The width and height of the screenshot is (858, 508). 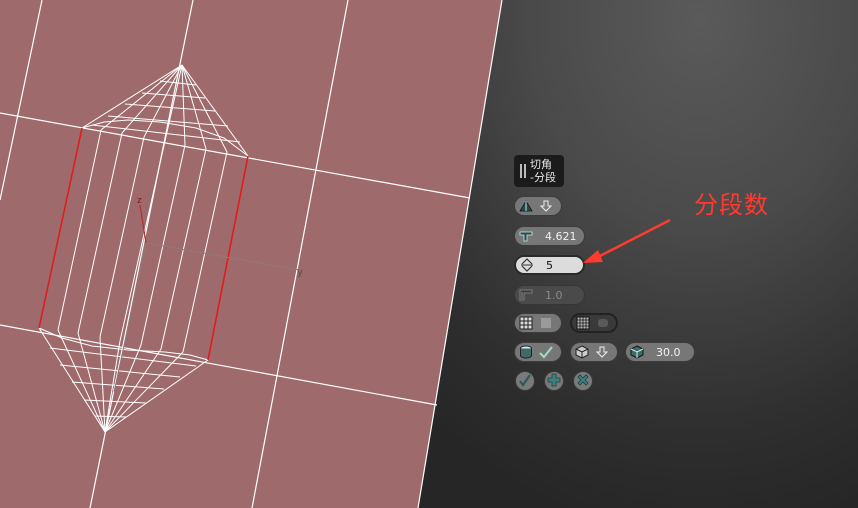 What do you see at coordinates (731, 205) in the screenshot?
I see `annotation-label: 分段数` at bounding box center [731, 205].